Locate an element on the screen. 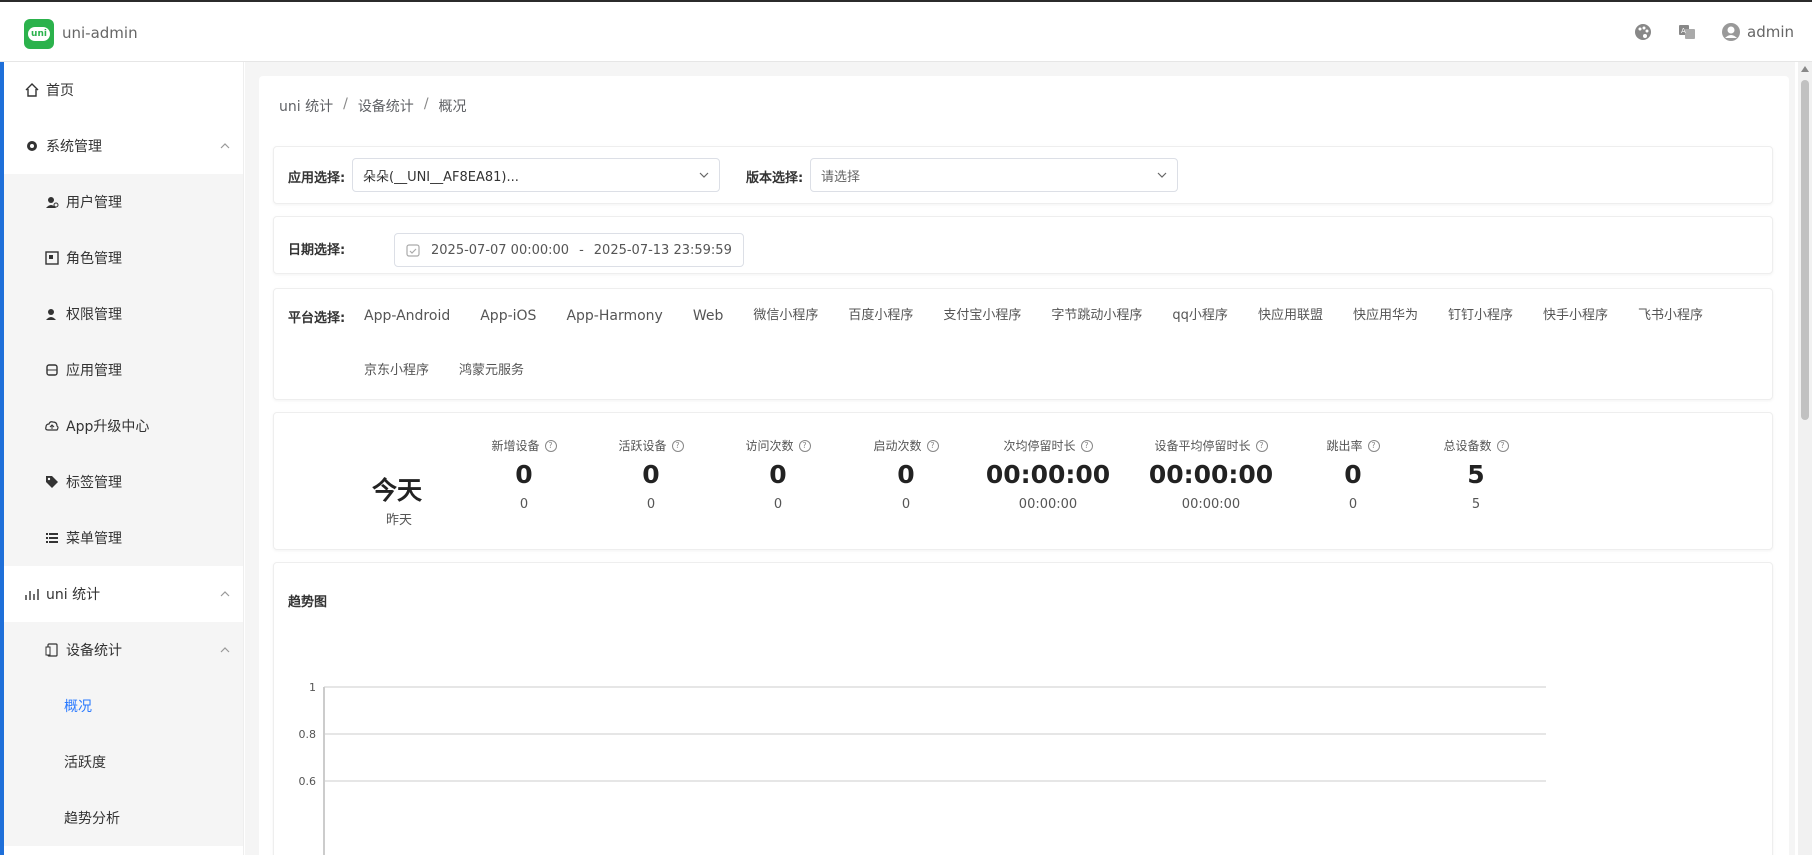  app-title: uni-admin is located at coordinates (100, 33).